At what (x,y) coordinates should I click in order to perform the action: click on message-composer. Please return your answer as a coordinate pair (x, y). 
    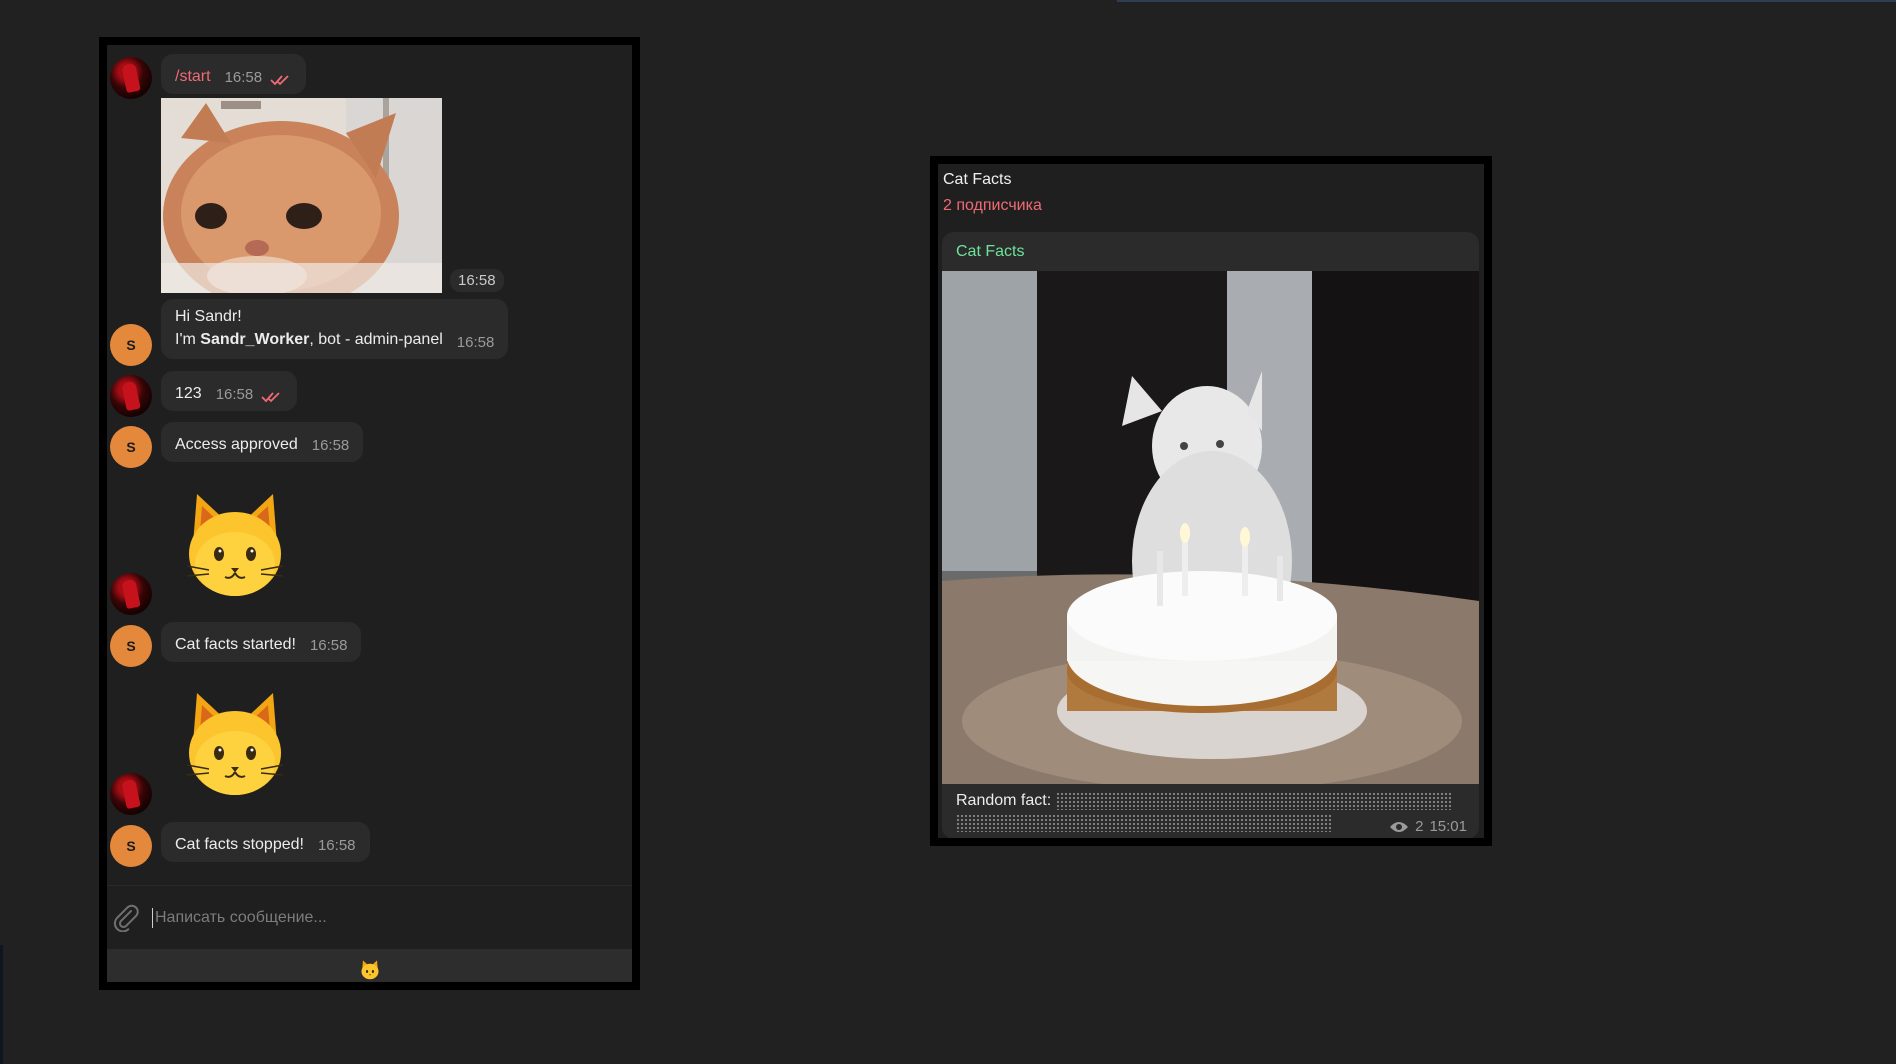
    Looking at the image, I should click on (369, 917).